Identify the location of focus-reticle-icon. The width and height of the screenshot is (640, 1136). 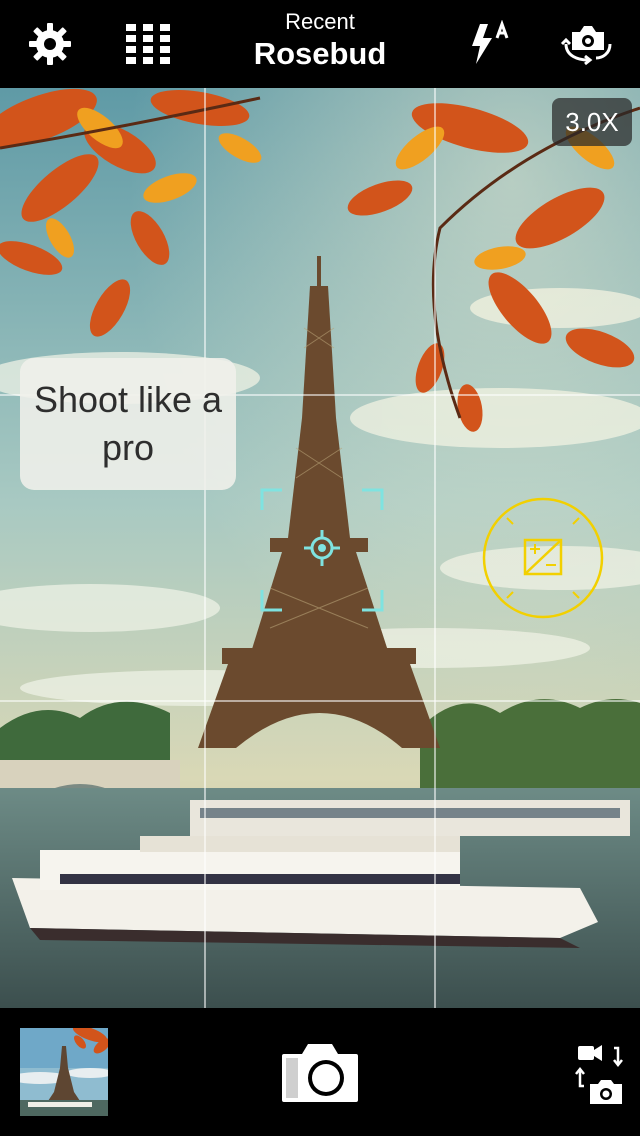
(322, 550).